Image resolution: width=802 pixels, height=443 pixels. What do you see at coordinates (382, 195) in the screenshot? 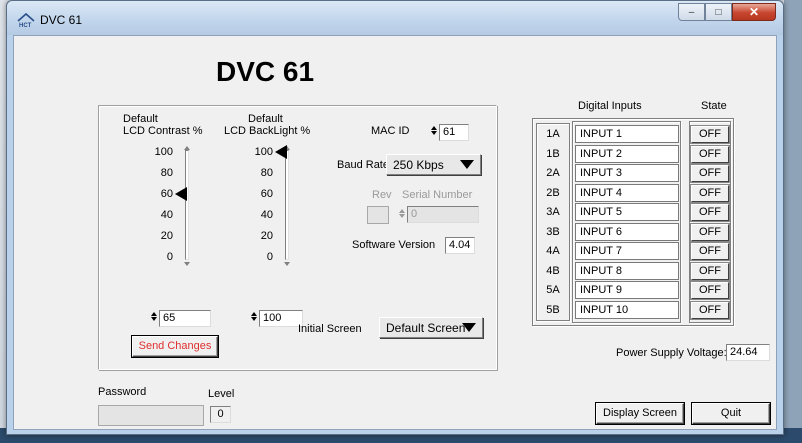
I see `rev-label: Rev` at bounding box center [382, 195].